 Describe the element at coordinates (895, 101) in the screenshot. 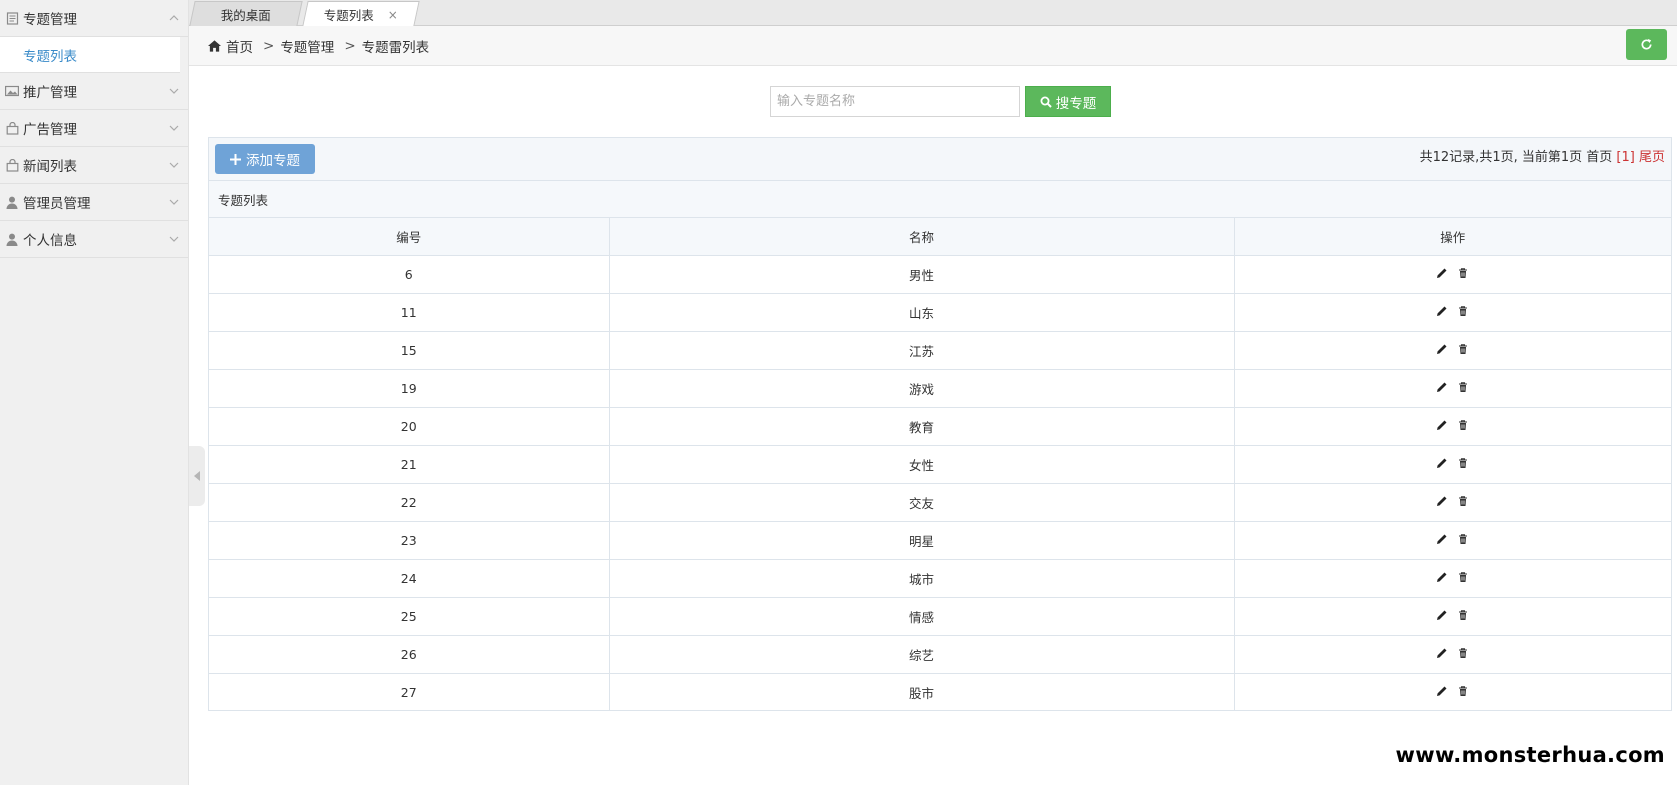

I see `topic-search-input` at that location.